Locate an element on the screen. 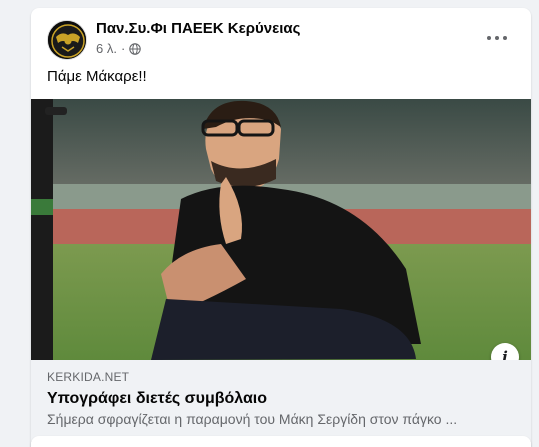 Image resolution: width=539 pixels, height=447 pixels. next-post-card is located at coordinates (281, 441).